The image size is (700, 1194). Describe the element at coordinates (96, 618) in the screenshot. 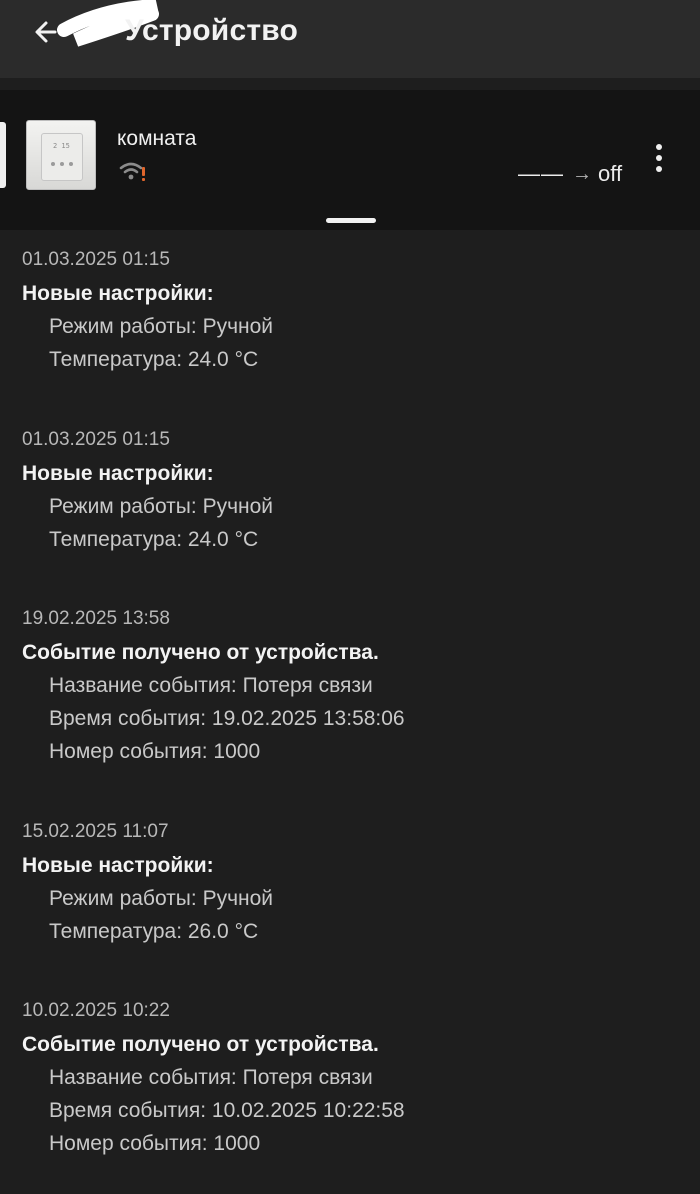

I see `event-timestamp: 19.02.2025 13:58` at that location.